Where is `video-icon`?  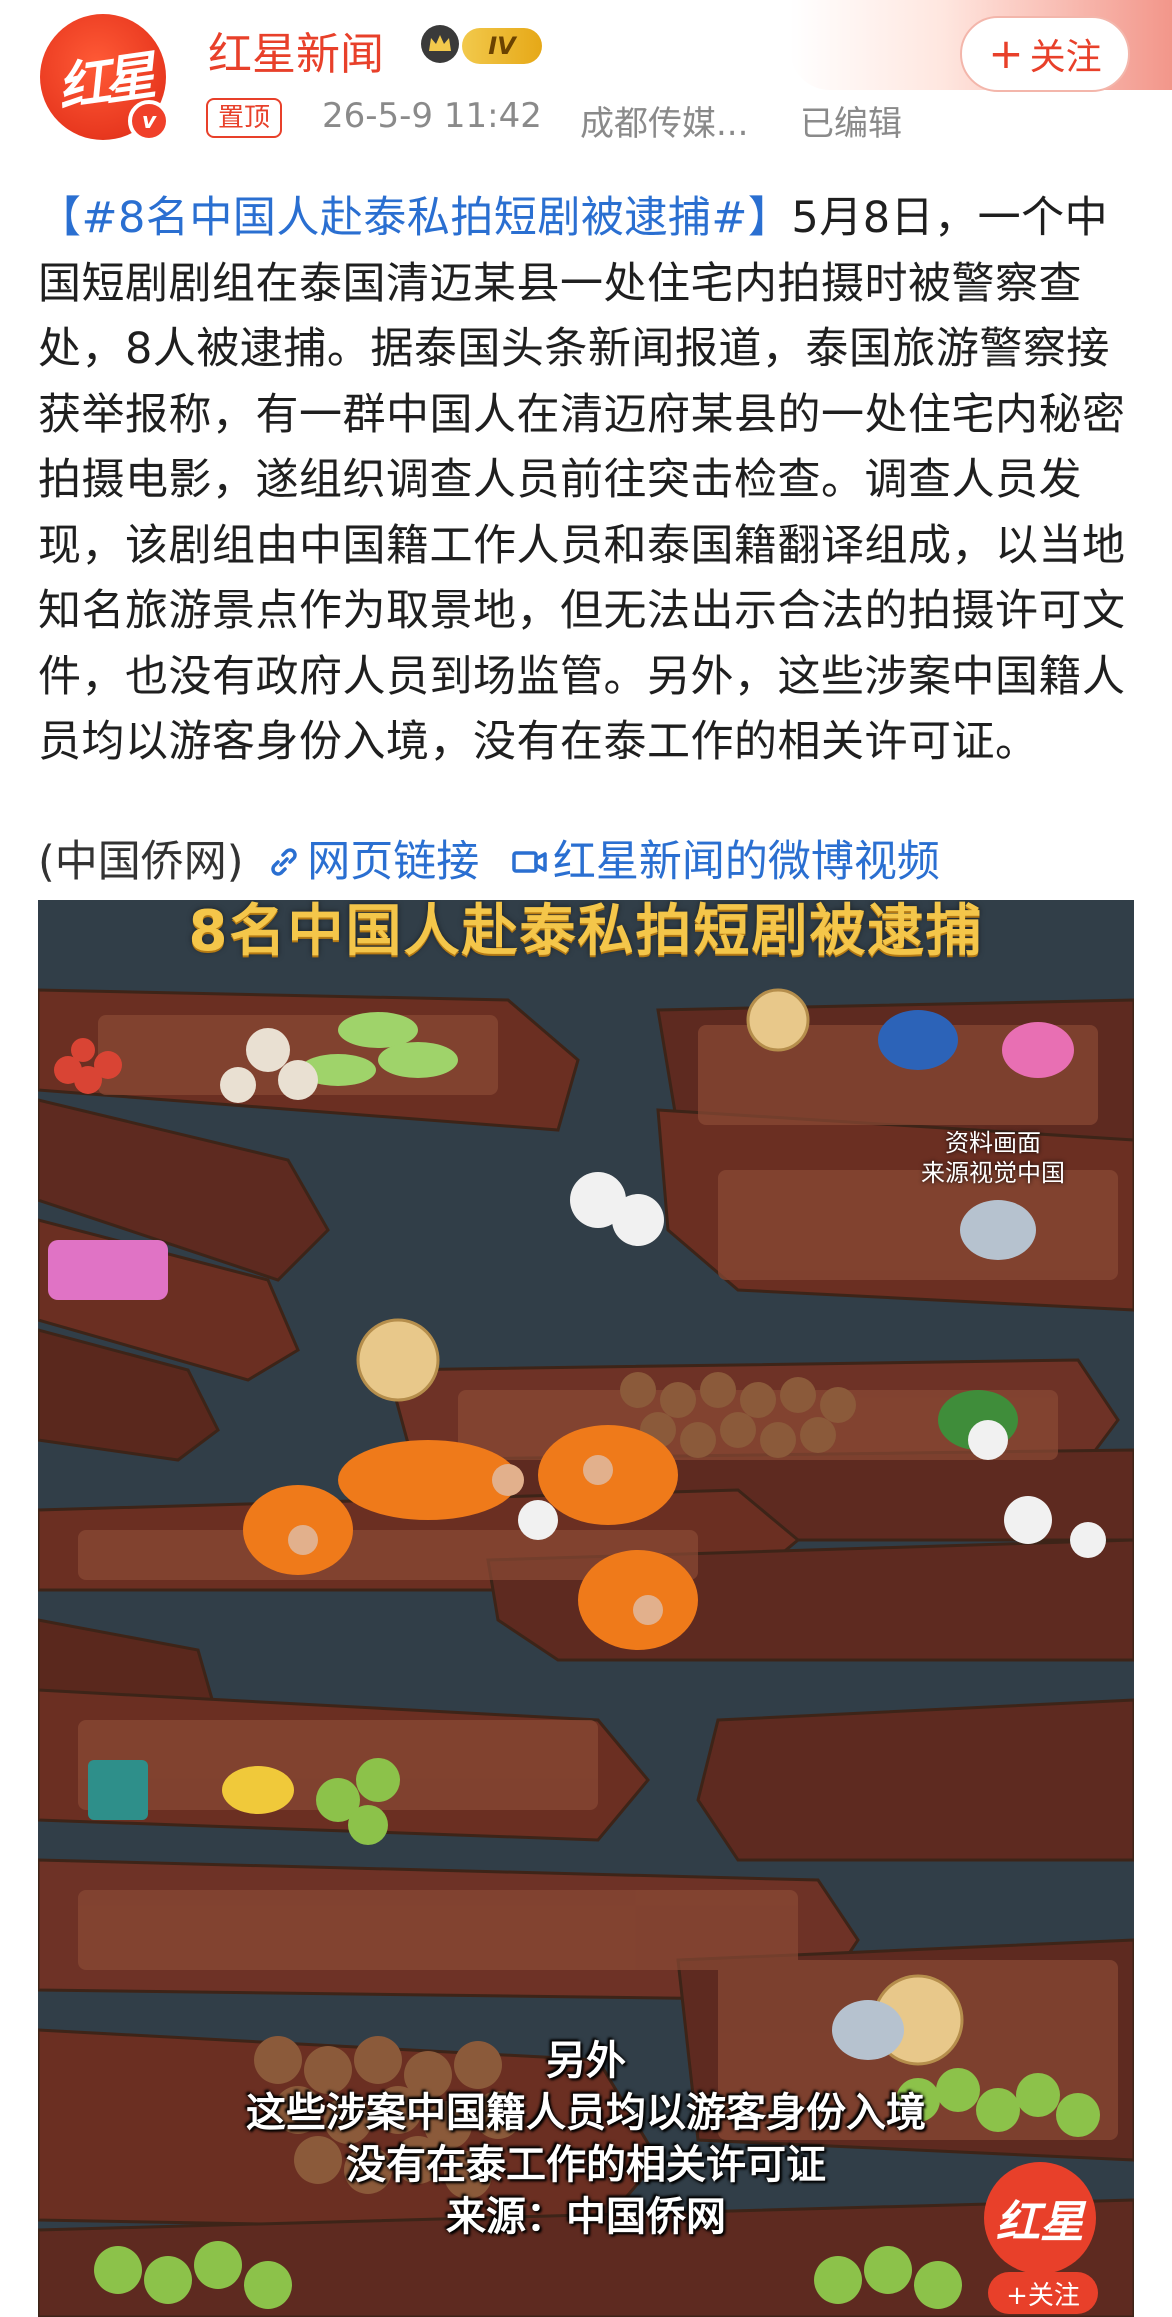 video-icon is located at coordinates (529, 861).